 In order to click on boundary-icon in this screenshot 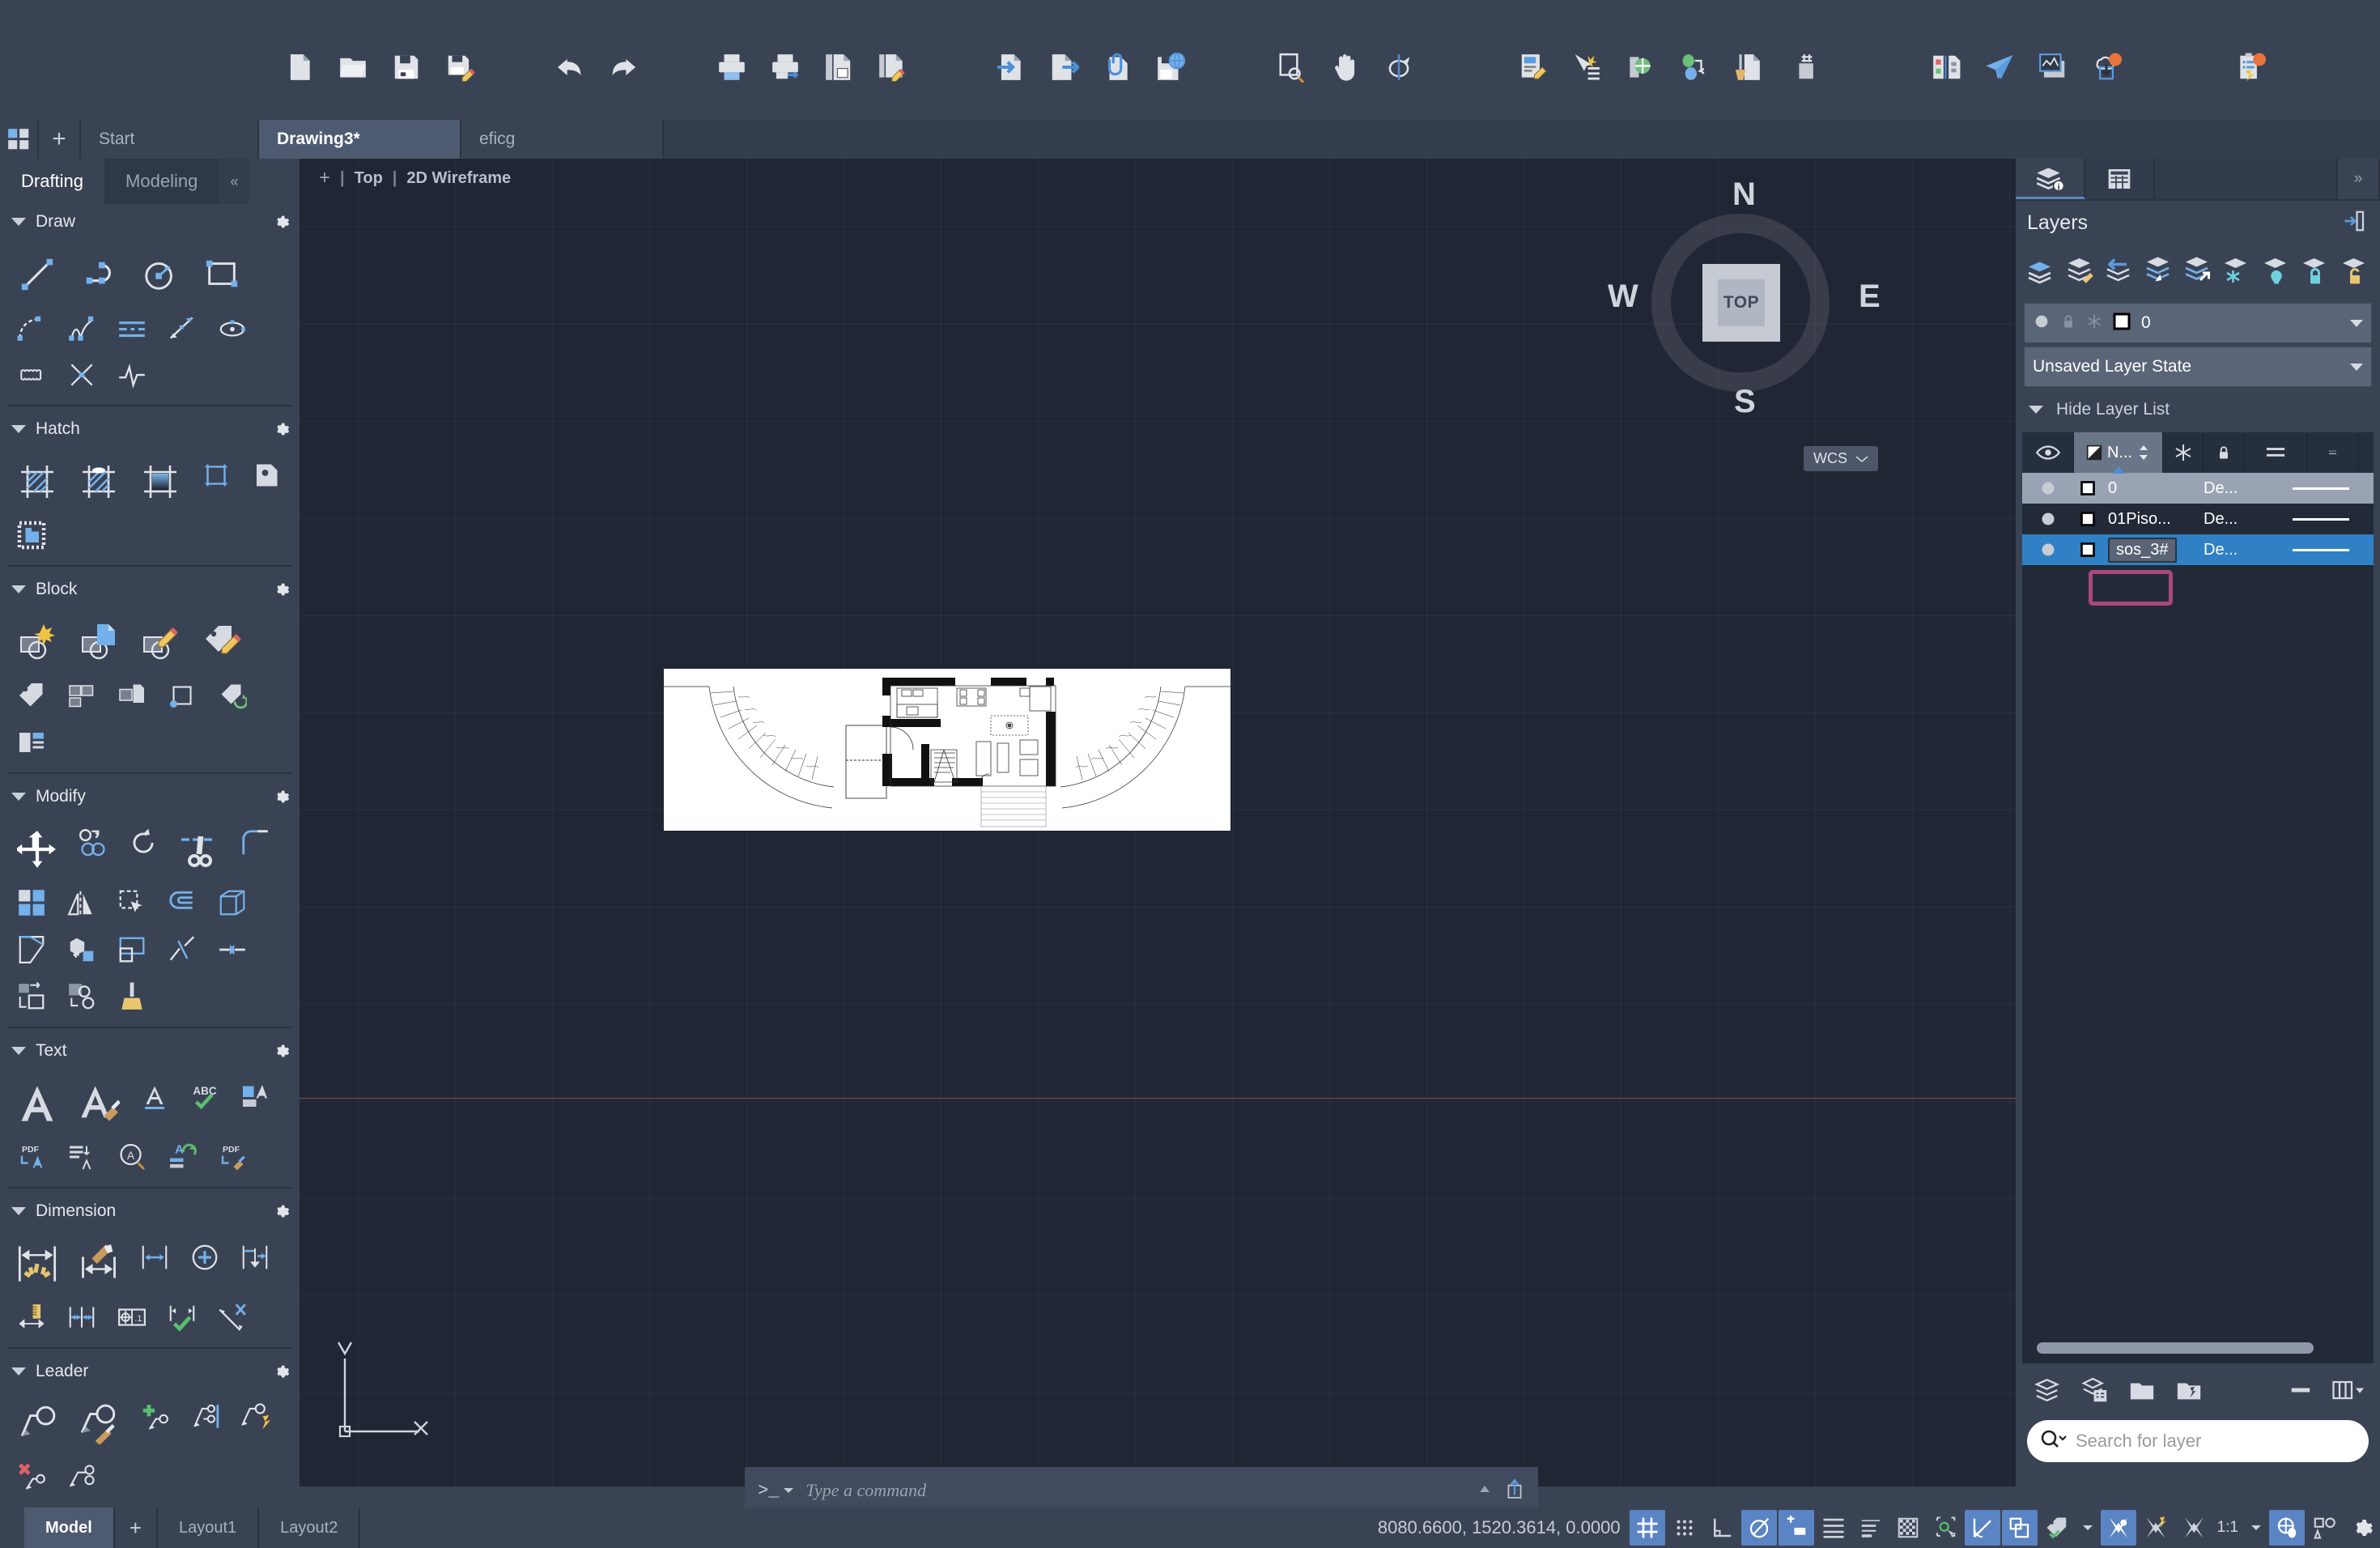, I will do `click(216, 476)`.